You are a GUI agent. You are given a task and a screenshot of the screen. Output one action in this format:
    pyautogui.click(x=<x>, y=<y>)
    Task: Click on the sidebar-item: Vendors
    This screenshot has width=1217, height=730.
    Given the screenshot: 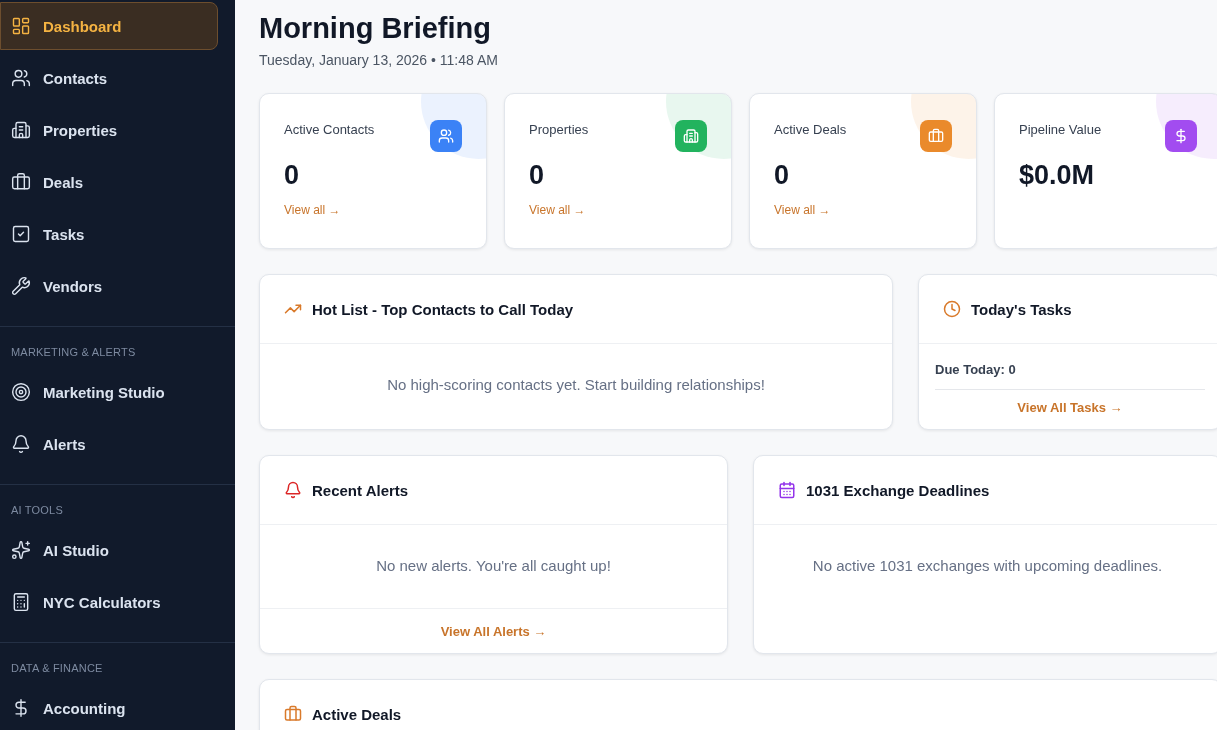 What is the action you would take?
    pyautogui.click(x=109, y=286)
    